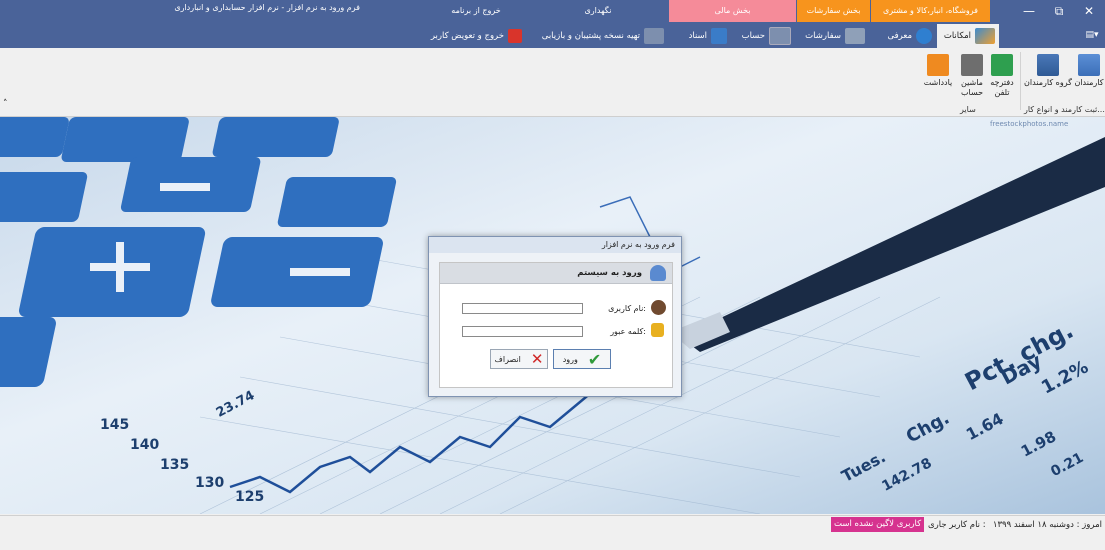 The image size is (1105, 550). Describe the element at coordinates (555, 245) in the screenshot. I see `login-dialog-title: فرم ورود به نرم افزار` at that location.